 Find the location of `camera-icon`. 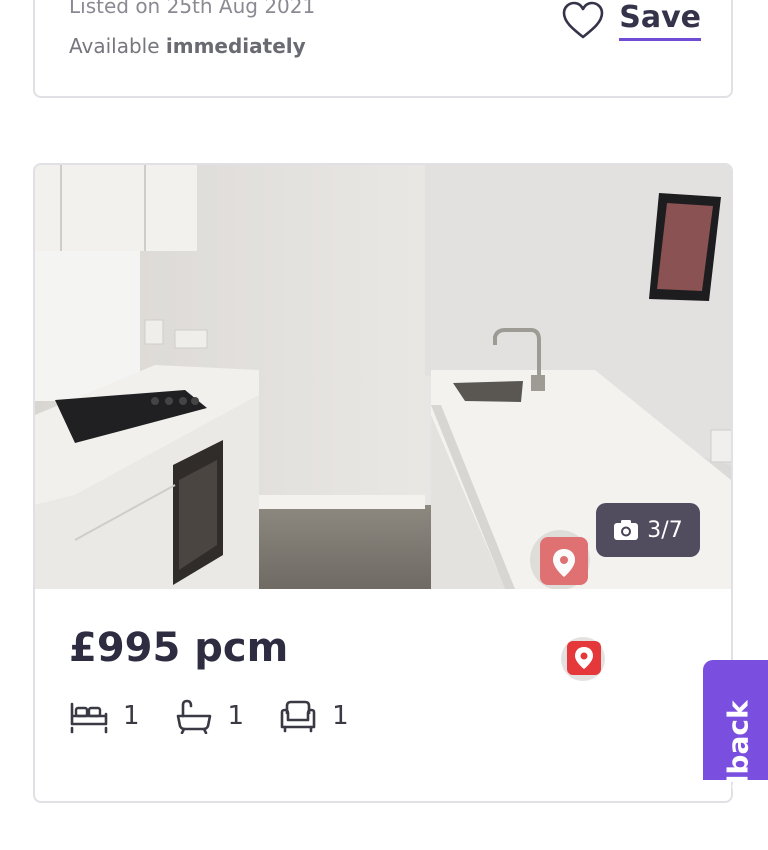

camera-icon is located at coordinates (626, 530).